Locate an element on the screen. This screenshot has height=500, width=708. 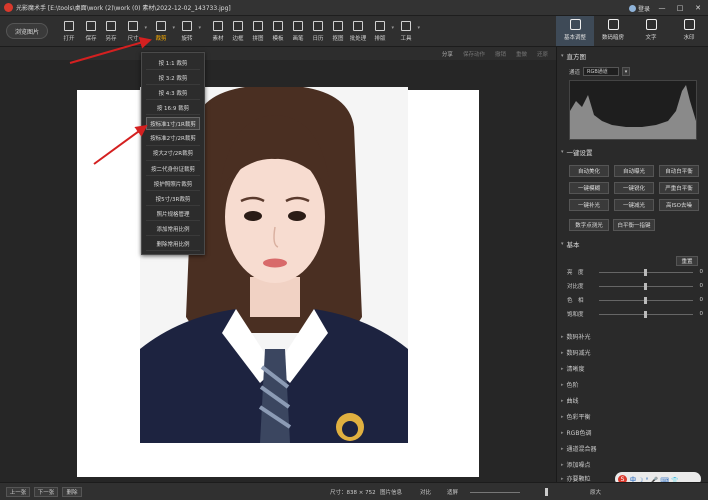
minimize-button: — is located at coordinates (662, 8).